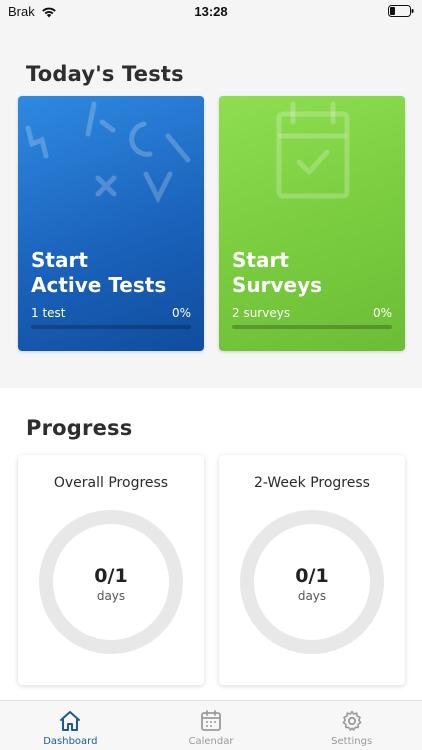  What do you see at coordinates (48, 313) in the screenshot?
I see `tile-count: 1 test` at bounding box center [48, 313].